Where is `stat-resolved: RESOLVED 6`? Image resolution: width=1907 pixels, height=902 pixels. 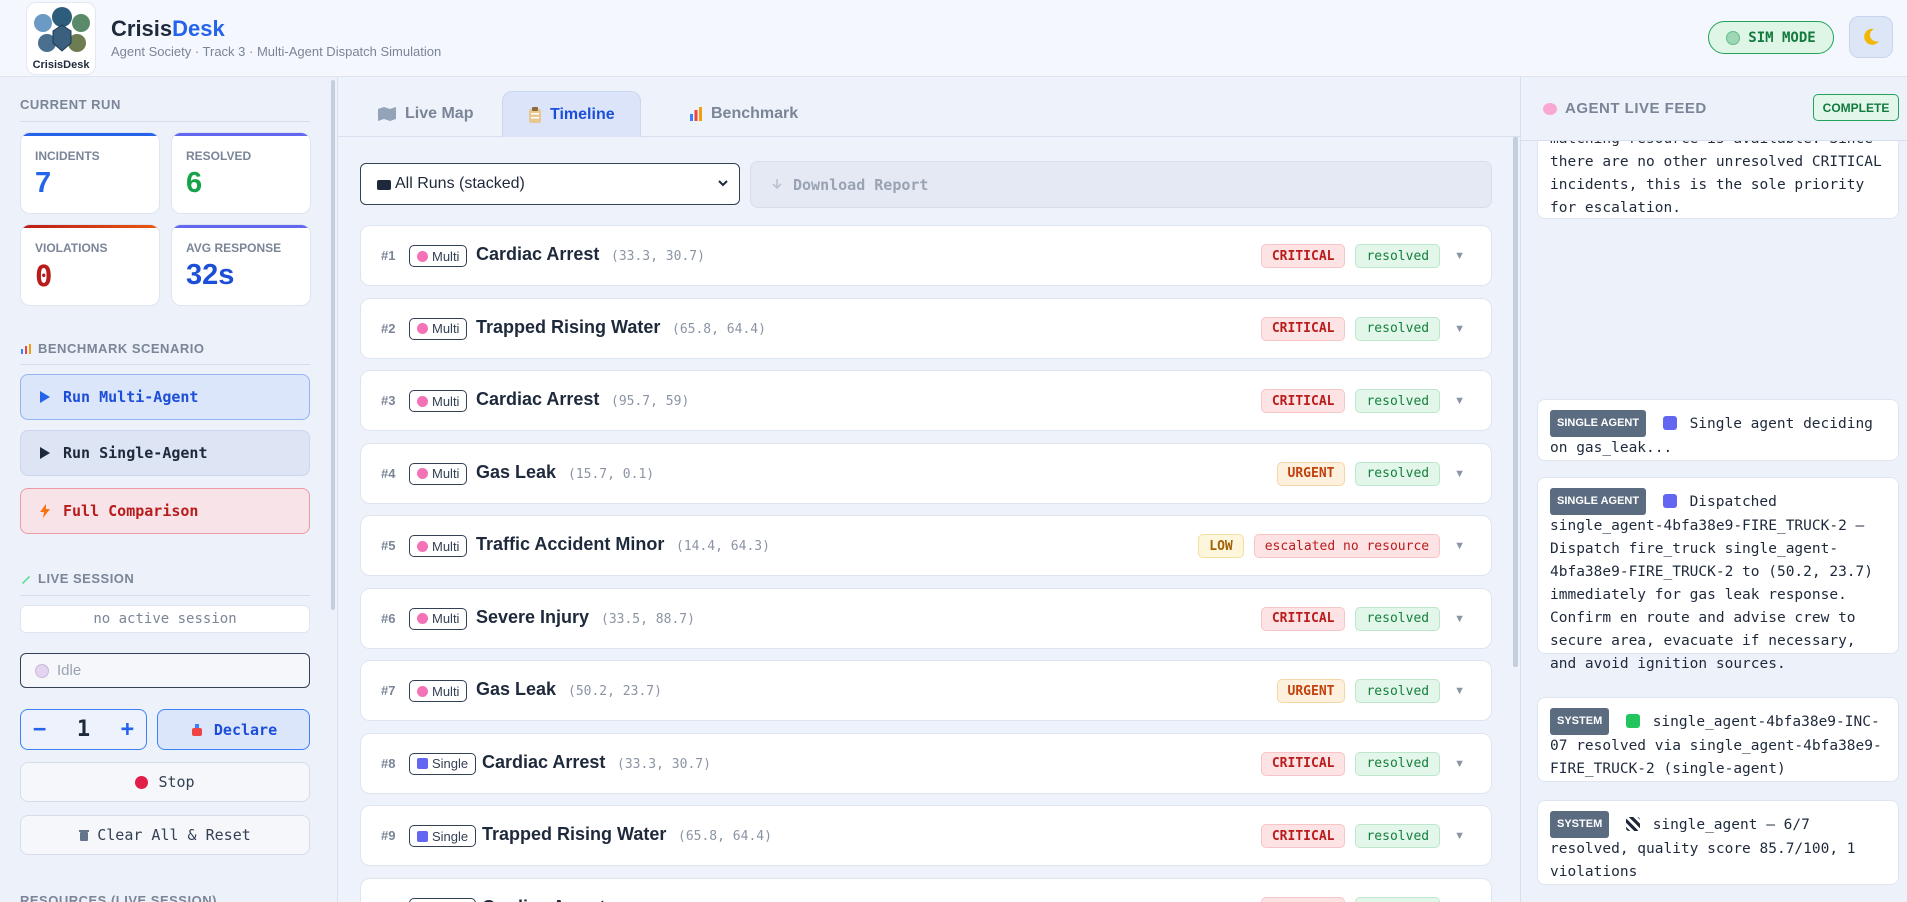
stat-resolved: RESOLVED 6 is located at coordinates (241, 173).